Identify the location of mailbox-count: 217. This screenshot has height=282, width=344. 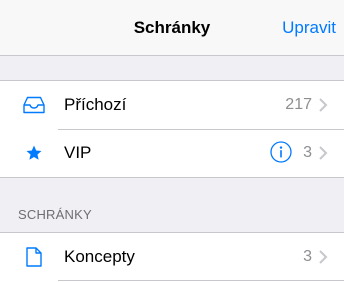
(298, 104).